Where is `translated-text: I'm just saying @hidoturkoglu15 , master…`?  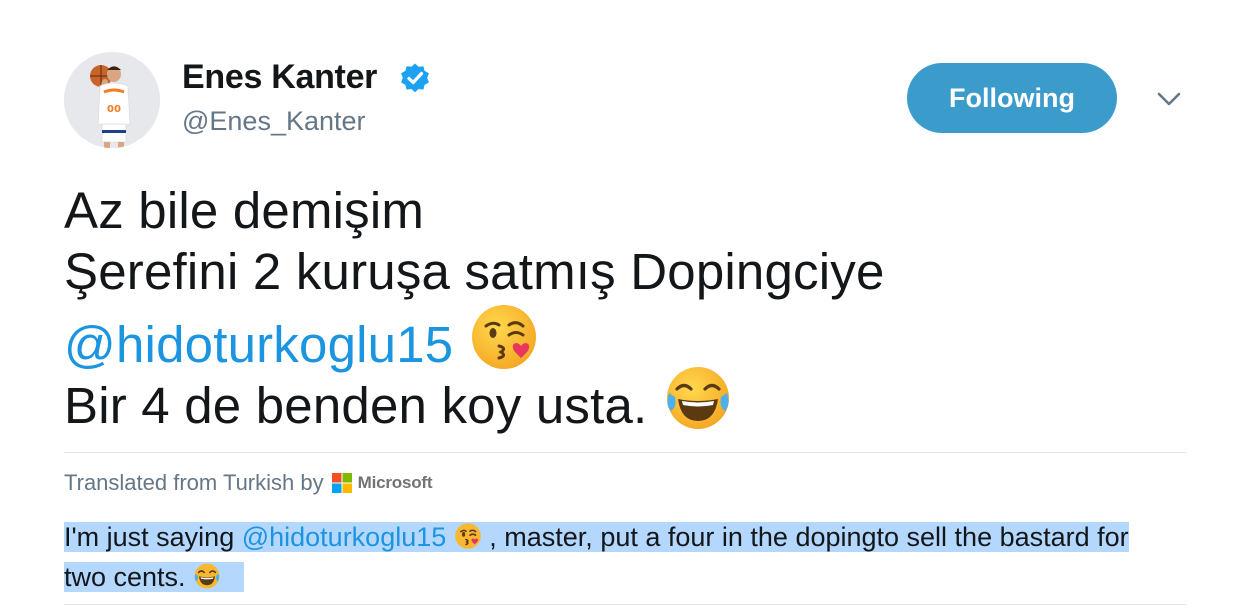 translated-text: I'm just saying @hidoturkoglu15 , master… is located at coordinates (629, 557).